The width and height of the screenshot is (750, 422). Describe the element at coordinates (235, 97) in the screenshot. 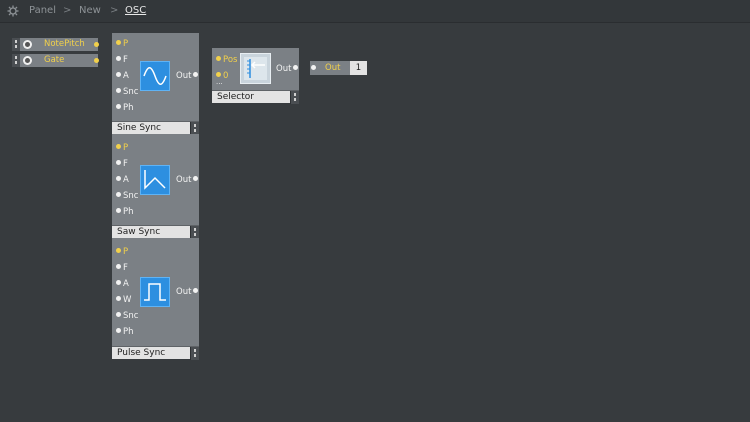

I see `module-name: Selector` at that location.